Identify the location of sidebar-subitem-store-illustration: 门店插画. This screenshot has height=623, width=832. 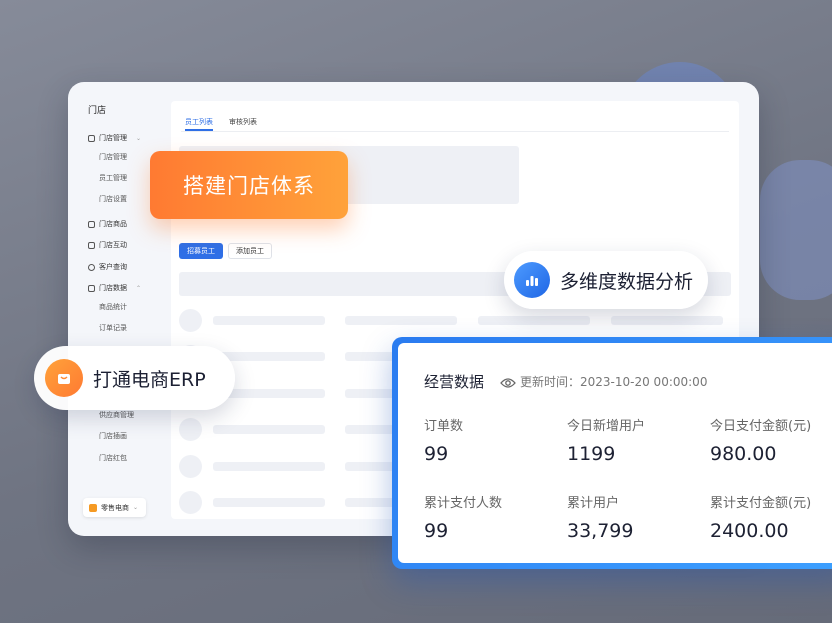
(113, 436).